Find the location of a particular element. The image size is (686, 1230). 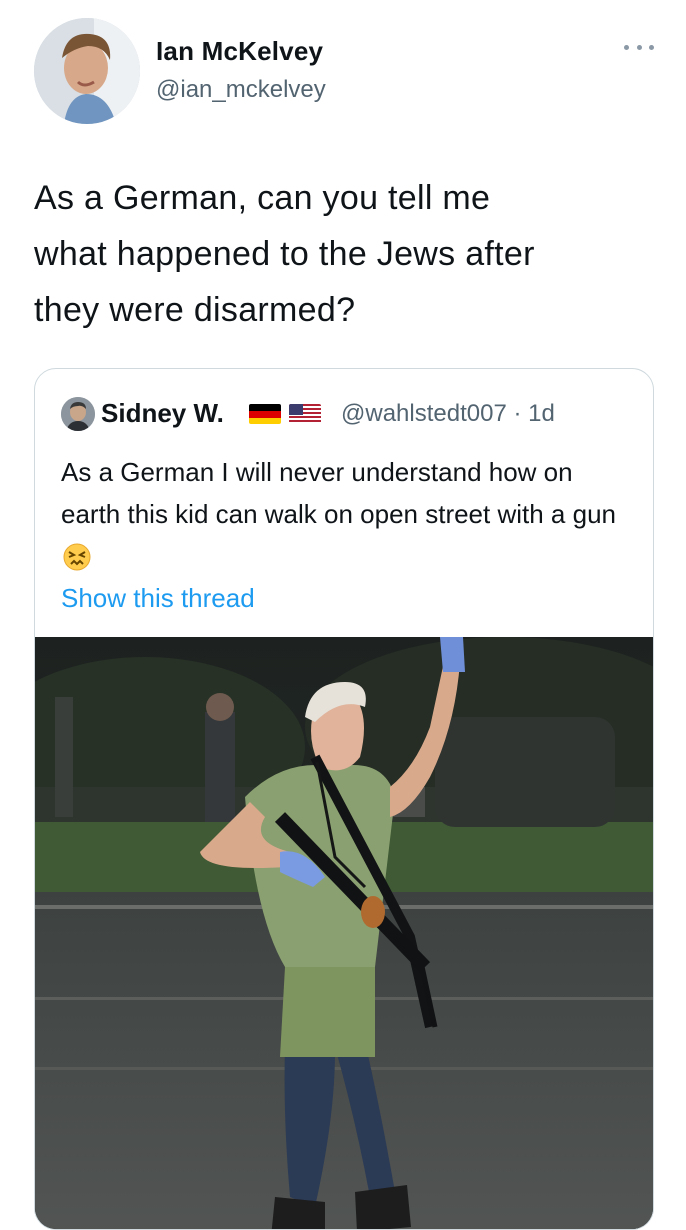

author-avatar is located at coordinates (87, 71).